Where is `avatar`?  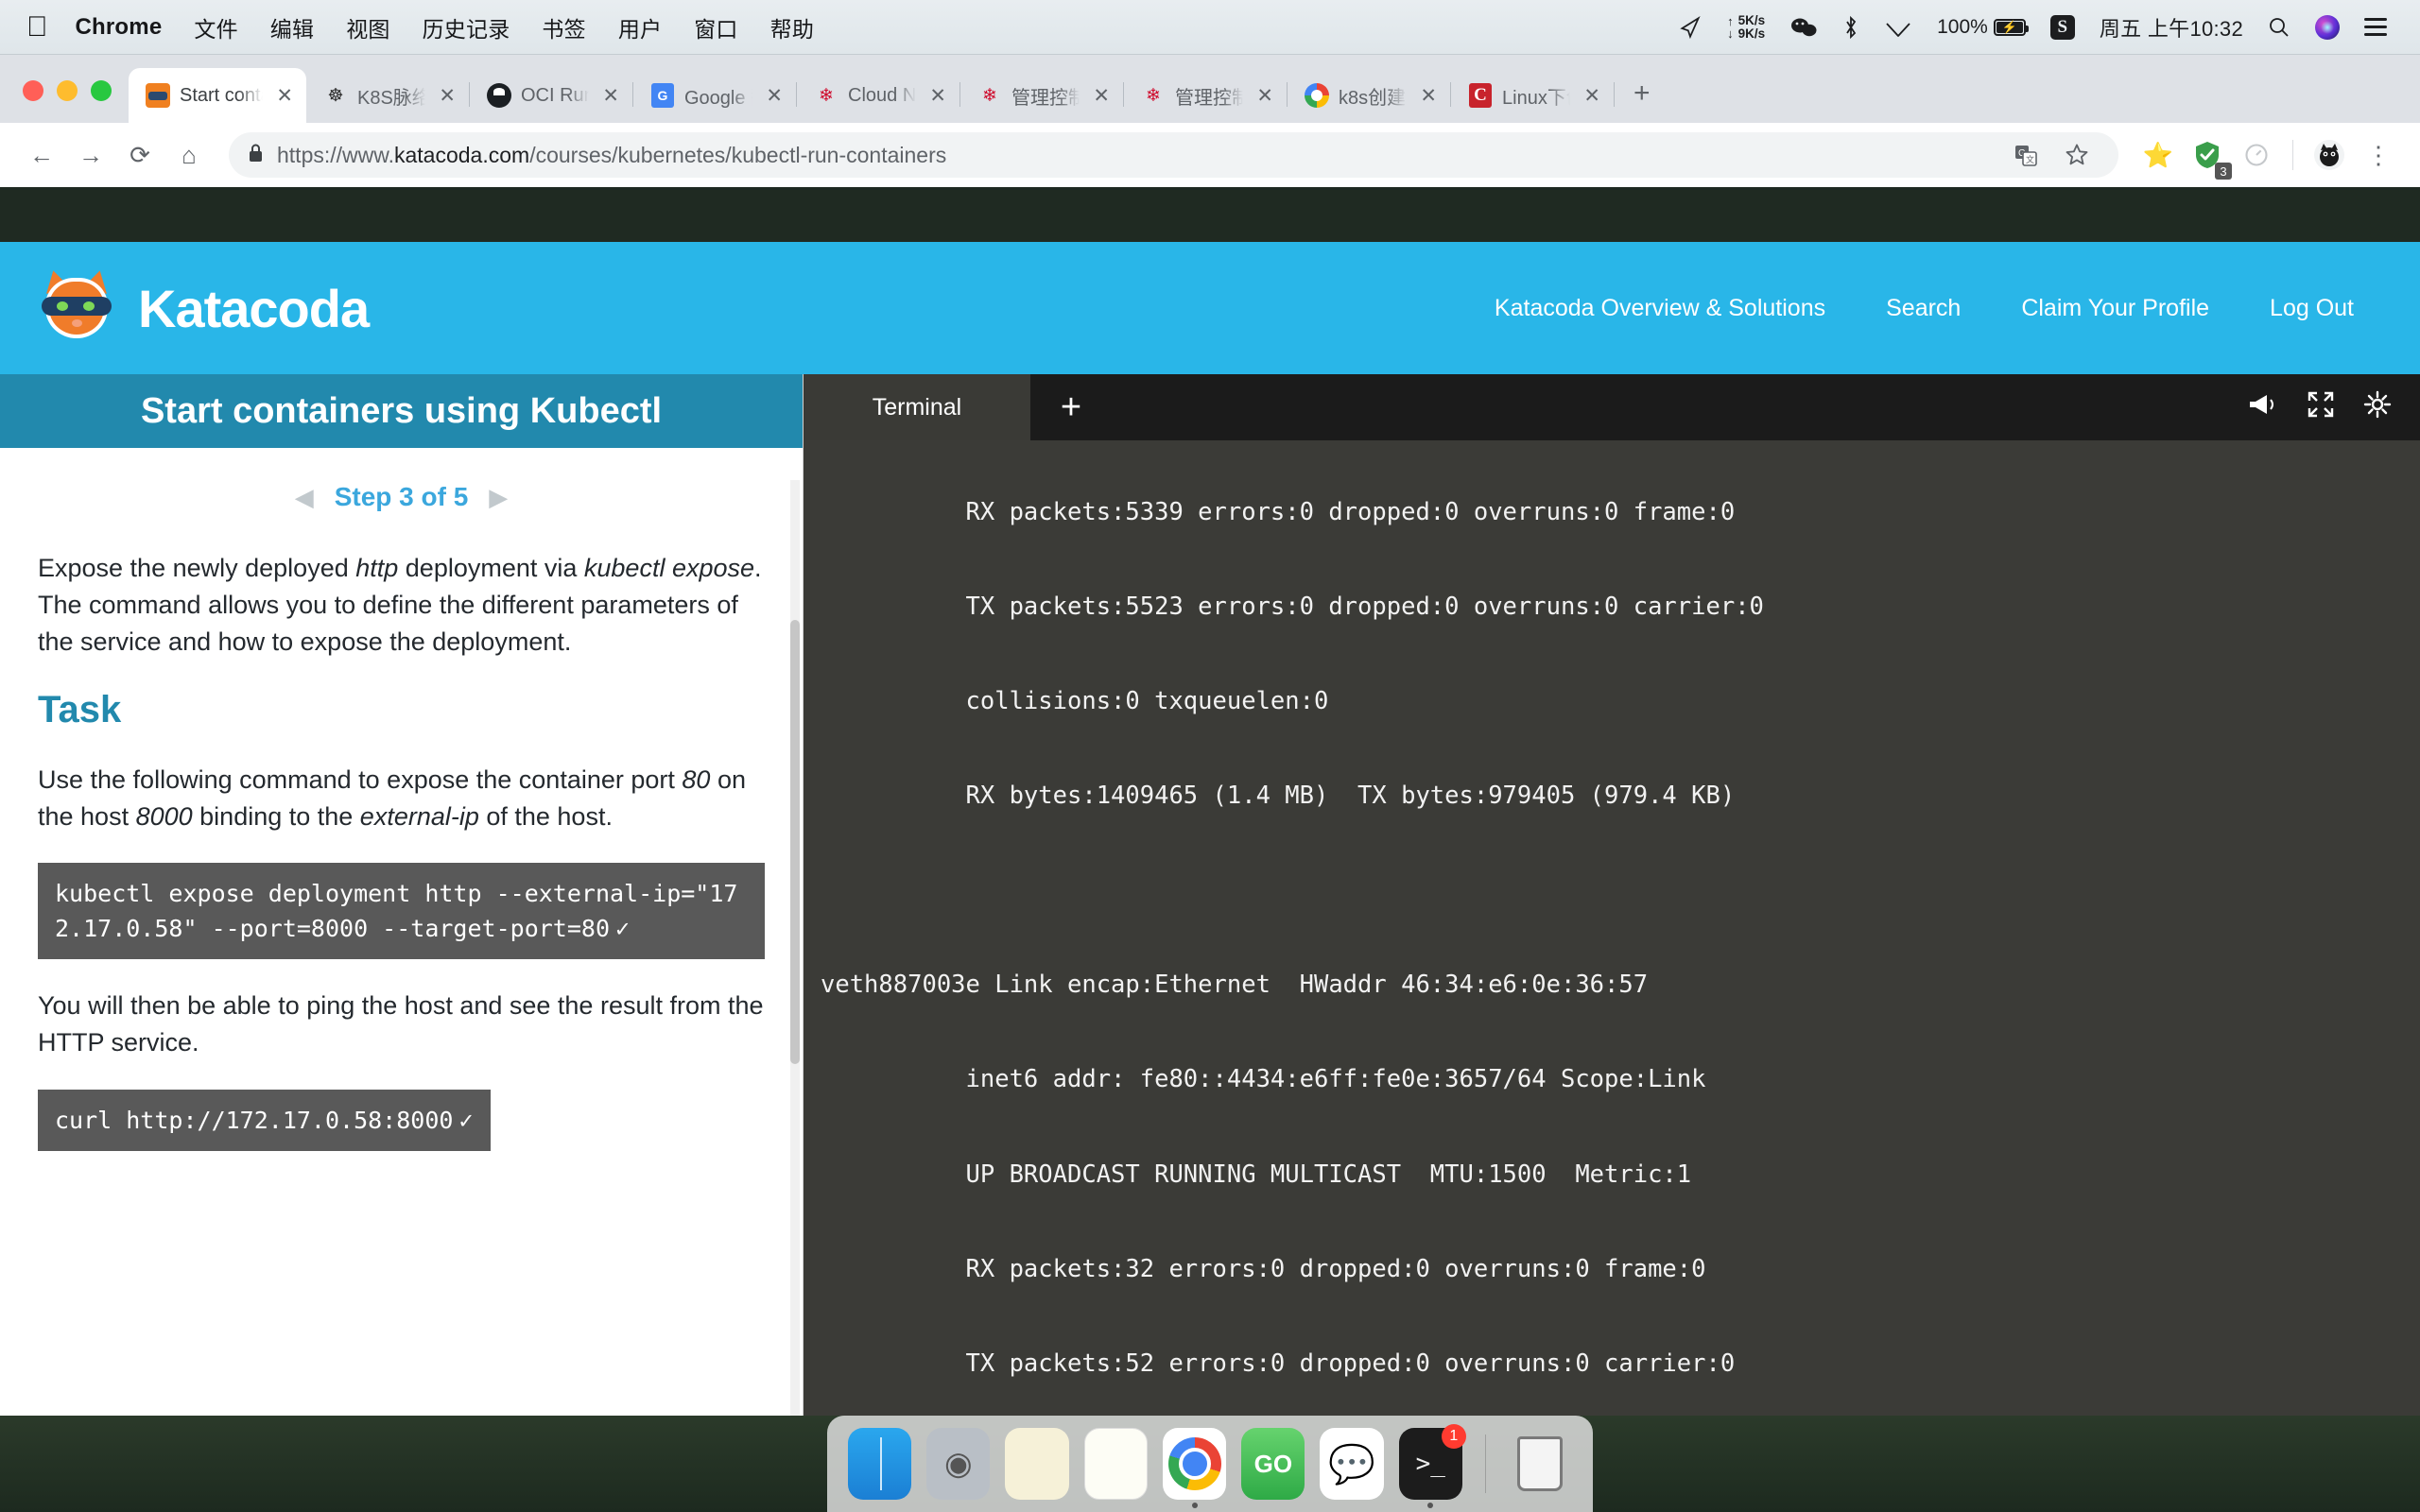 avatar is located at coordinates (2329, 155).